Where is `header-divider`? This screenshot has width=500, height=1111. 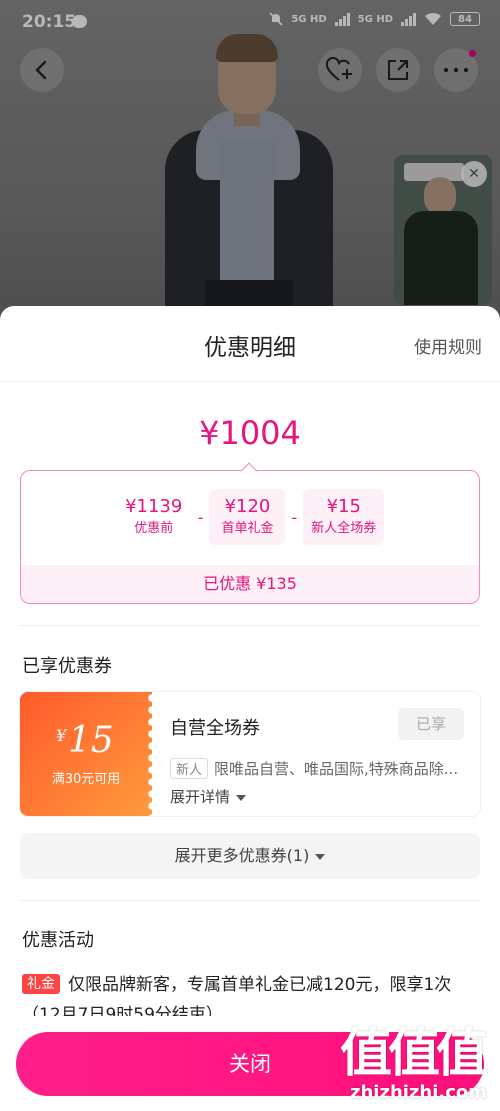 header-divider is located at coordinates (250, 381).